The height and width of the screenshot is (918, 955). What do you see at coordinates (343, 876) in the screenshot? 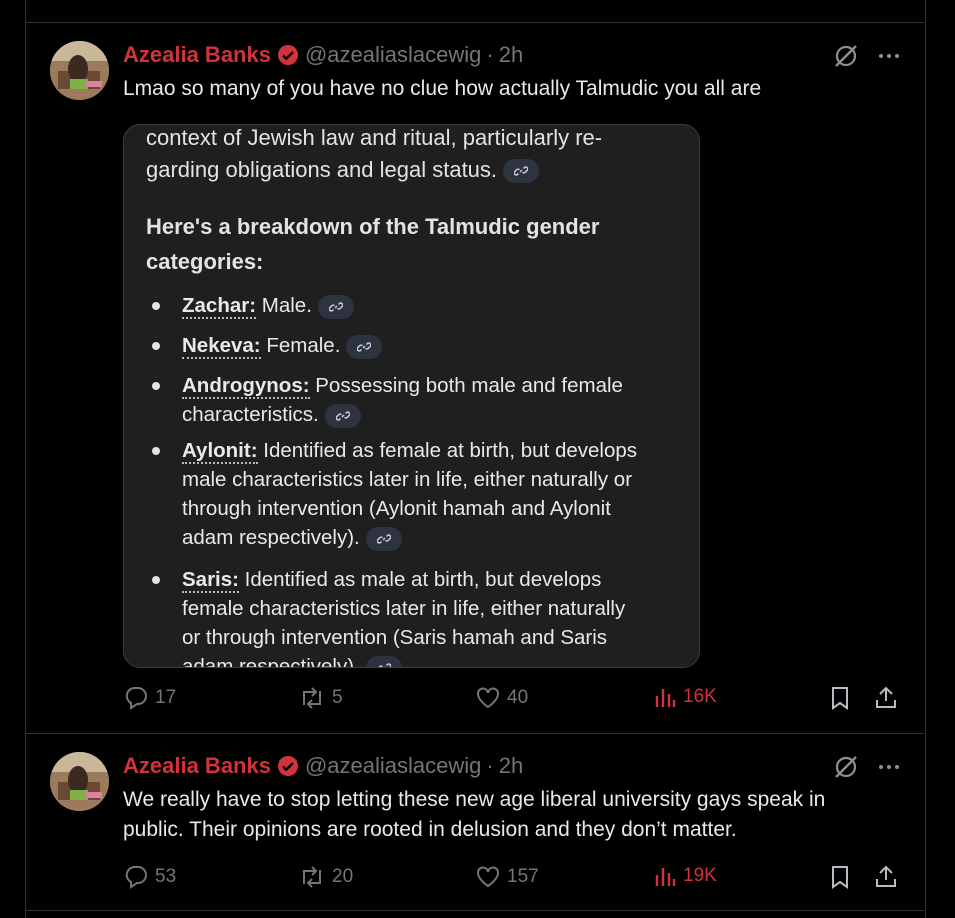
I see `repost-count: 20` at bounding box center [343, 876].